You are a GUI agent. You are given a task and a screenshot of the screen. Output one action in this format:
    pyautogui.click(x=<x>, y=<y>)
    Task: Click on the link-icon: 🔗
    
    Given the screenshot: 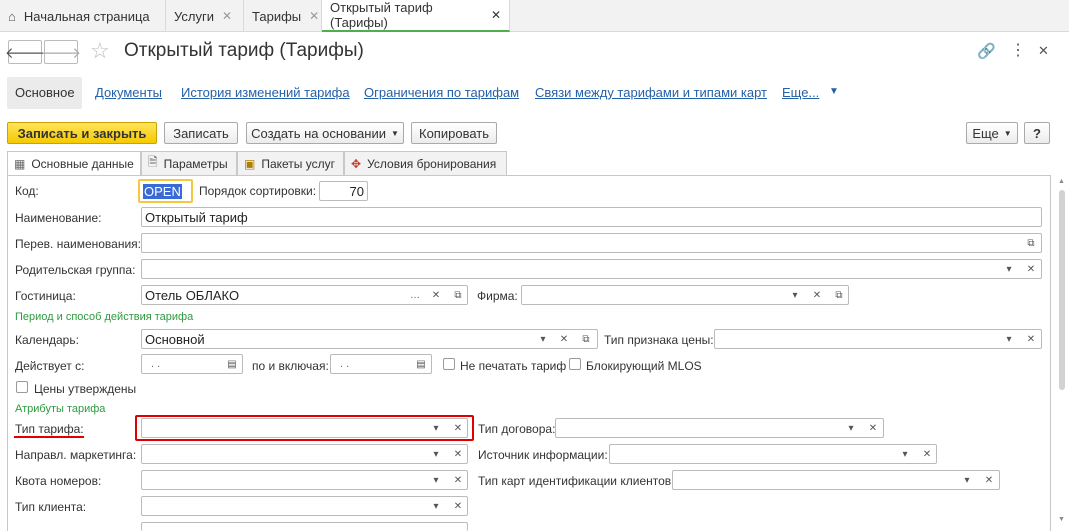 What is the action you would take?
    pyautogui.click(x=986, y=51)
    